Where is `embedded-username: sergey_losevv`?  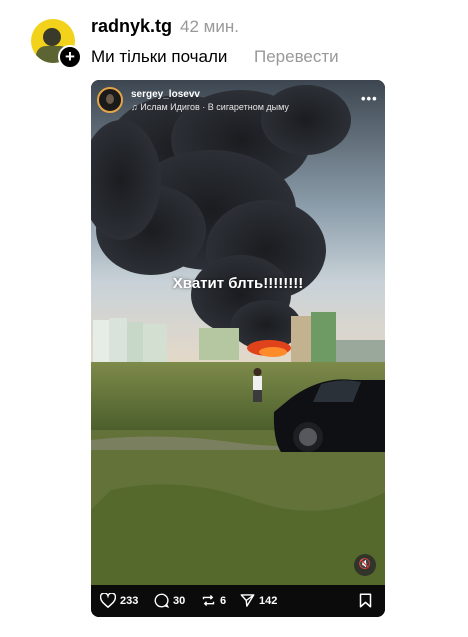 embedded-username: sergey_losevv is located at coordinates (165, 94).